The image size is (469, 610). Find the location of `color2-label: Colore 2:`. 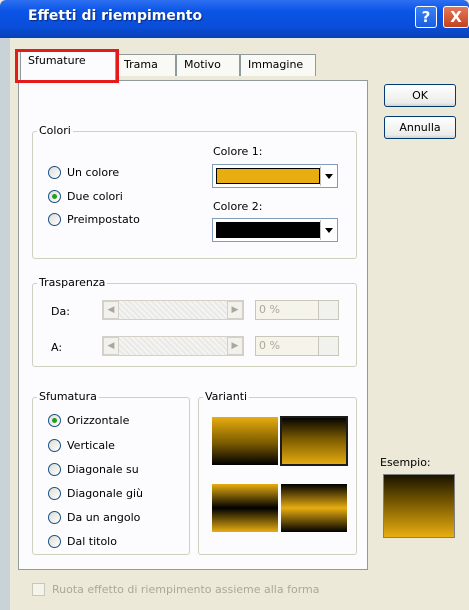

color2-label: Colore 2: is located at coordinates (238, 206).